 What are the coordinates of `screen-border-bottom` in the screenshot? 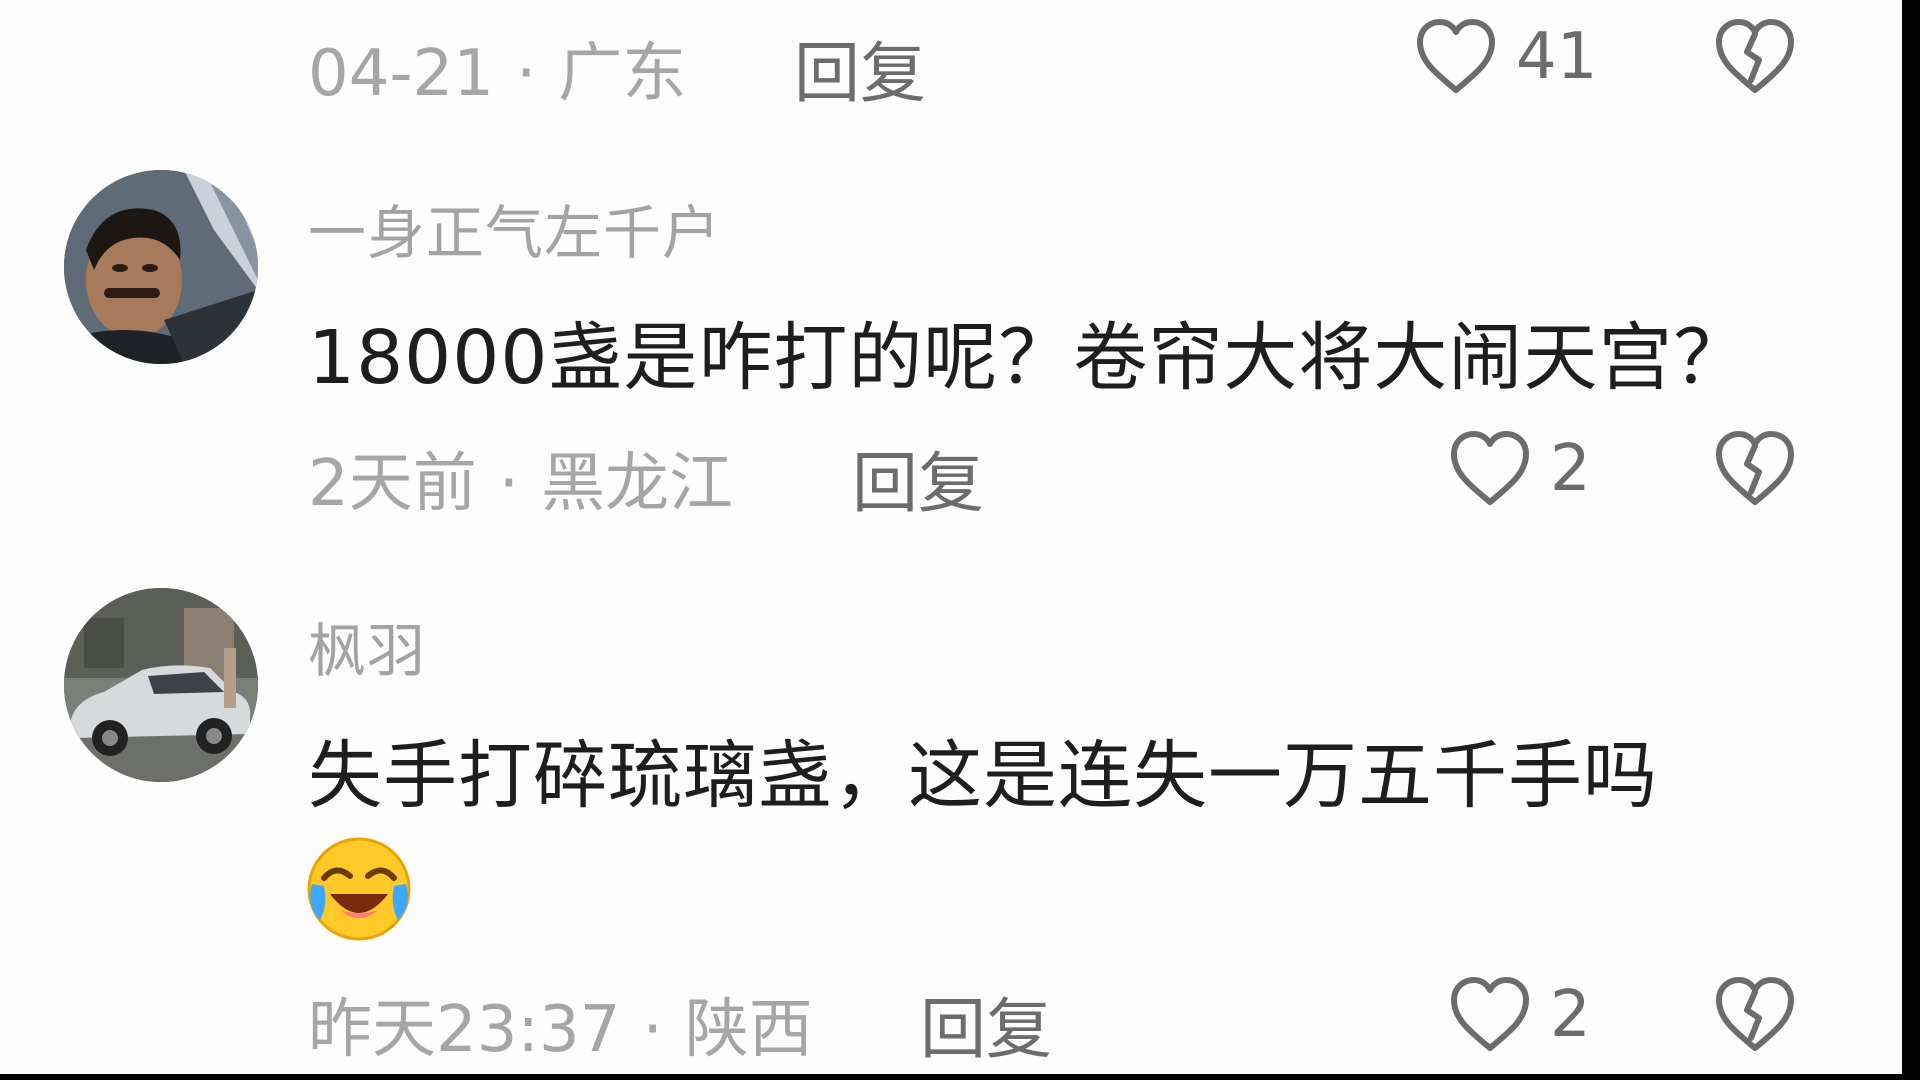 It's located at (960, 1077).